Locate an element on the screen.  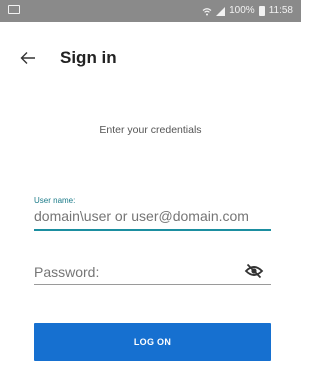
battery-icon is located at coordinates (261, 11).